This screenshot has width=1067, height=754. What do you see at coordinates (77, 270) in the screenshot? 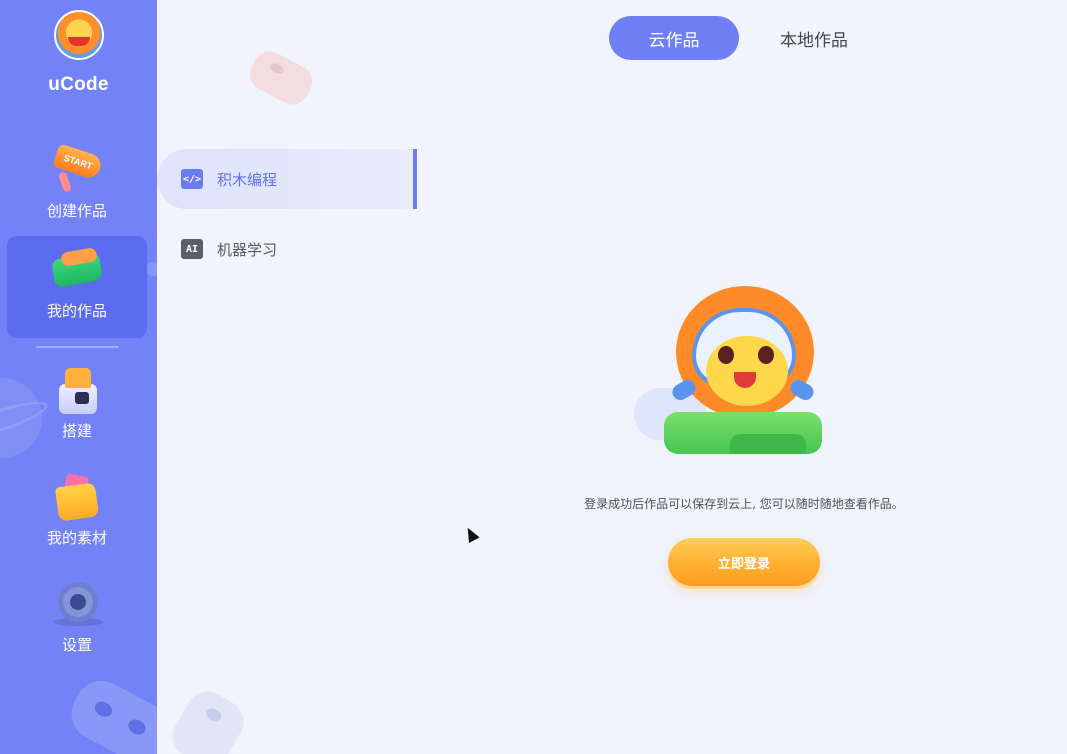
I see `works-bag-icon` at bounding box center [77, 270].